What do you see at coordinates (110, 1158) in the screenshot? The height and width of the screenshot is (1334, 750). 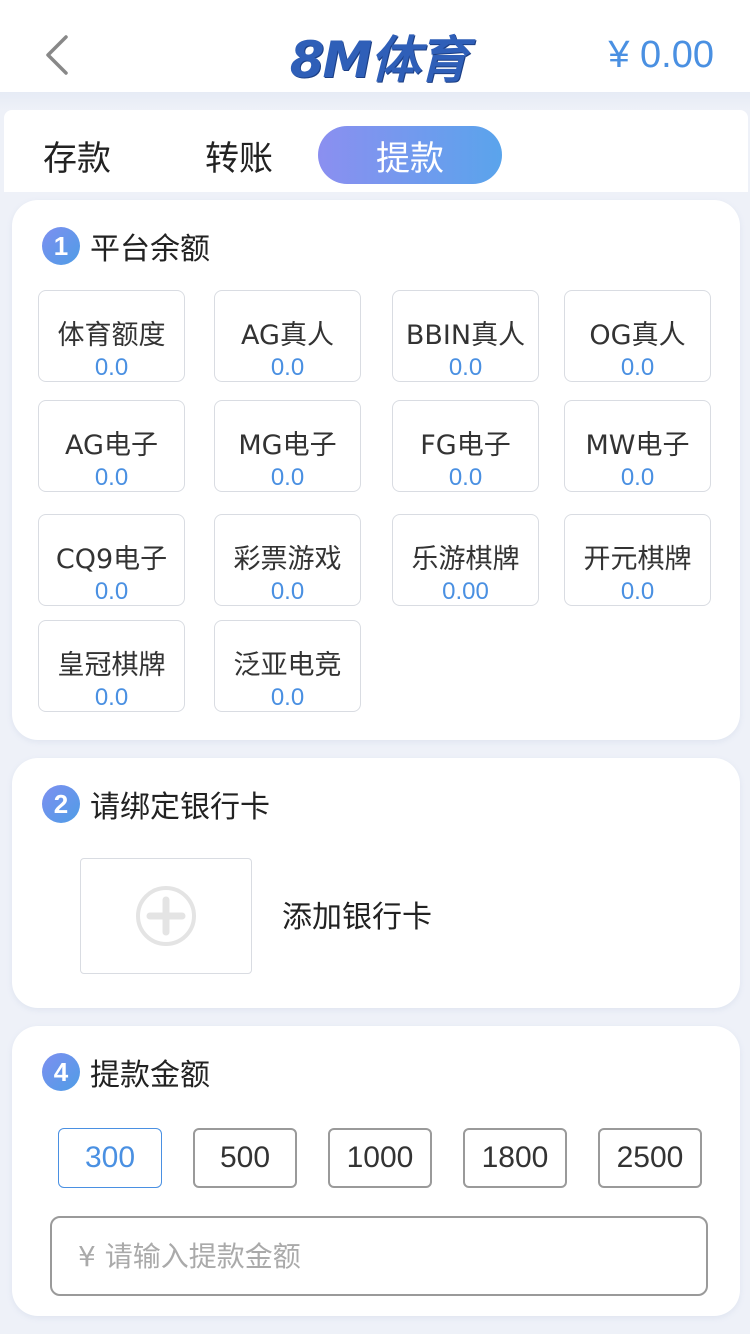 I see `amount-preset-button: 300` at bounding box center [110, 1158].